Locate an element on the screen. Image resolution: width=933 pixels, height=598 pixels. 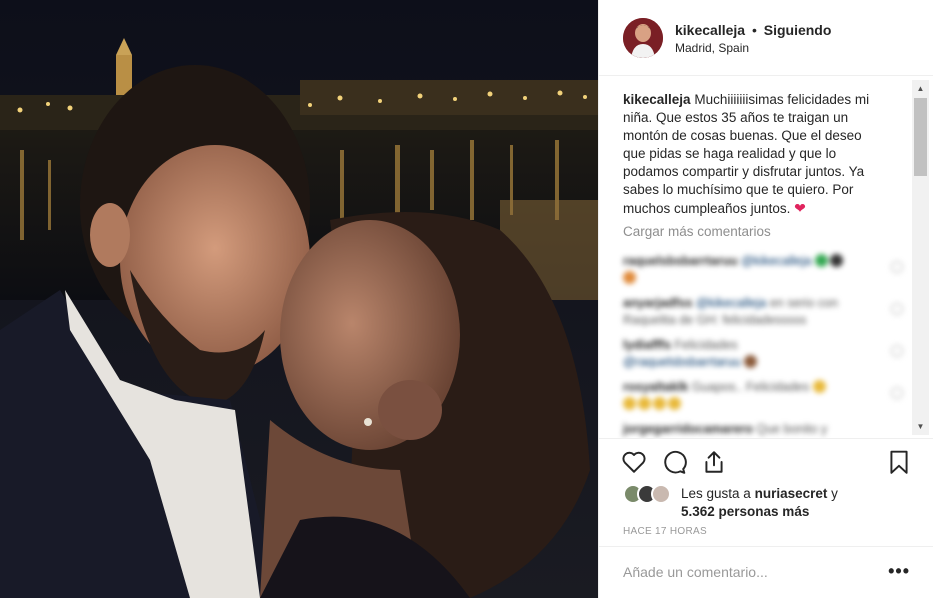
comment-item: raquelsbsbarrtaruu @kikecalleja is located at coordinates (754, 270).